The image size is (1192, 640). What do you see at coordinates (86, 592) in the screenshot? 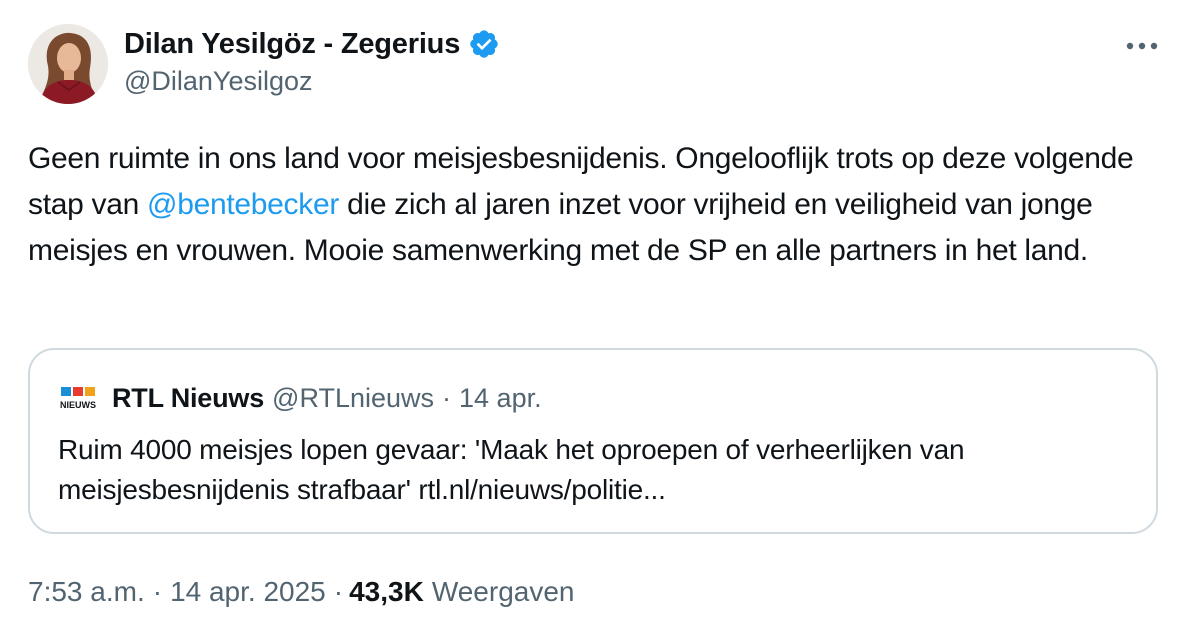
I see `tweet-time: 7:53 a.m.` at bounding box center [86, 592].